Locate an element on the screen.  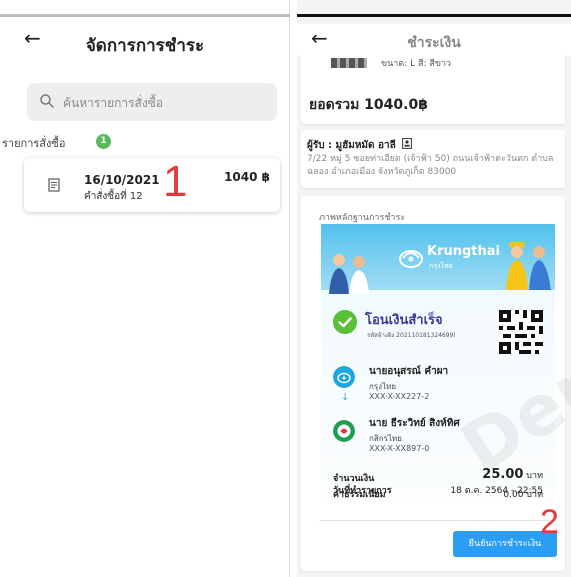
recipient-name-text: ผู้รับ : มูฮัมหมัด อาลี is located at coordinates (351, 145).